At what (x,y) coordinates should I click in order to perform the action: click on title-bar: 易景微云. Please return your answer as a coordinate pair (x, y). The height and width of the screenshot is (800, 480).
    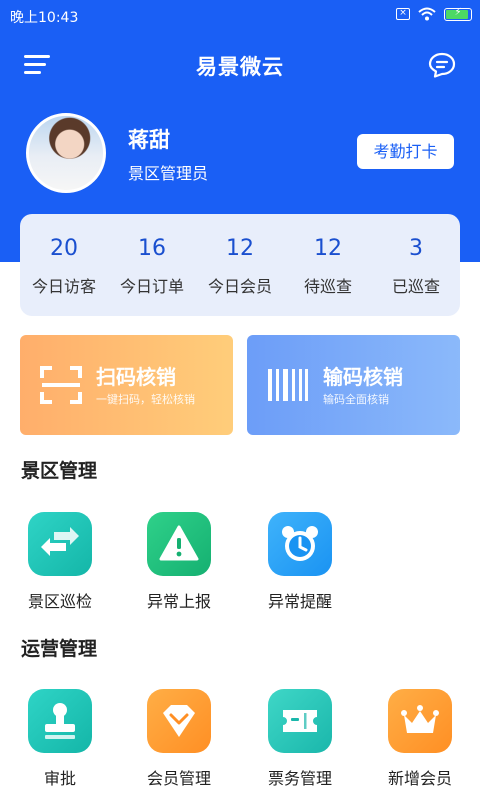
    Looking at the image, I should click on (240, 65).